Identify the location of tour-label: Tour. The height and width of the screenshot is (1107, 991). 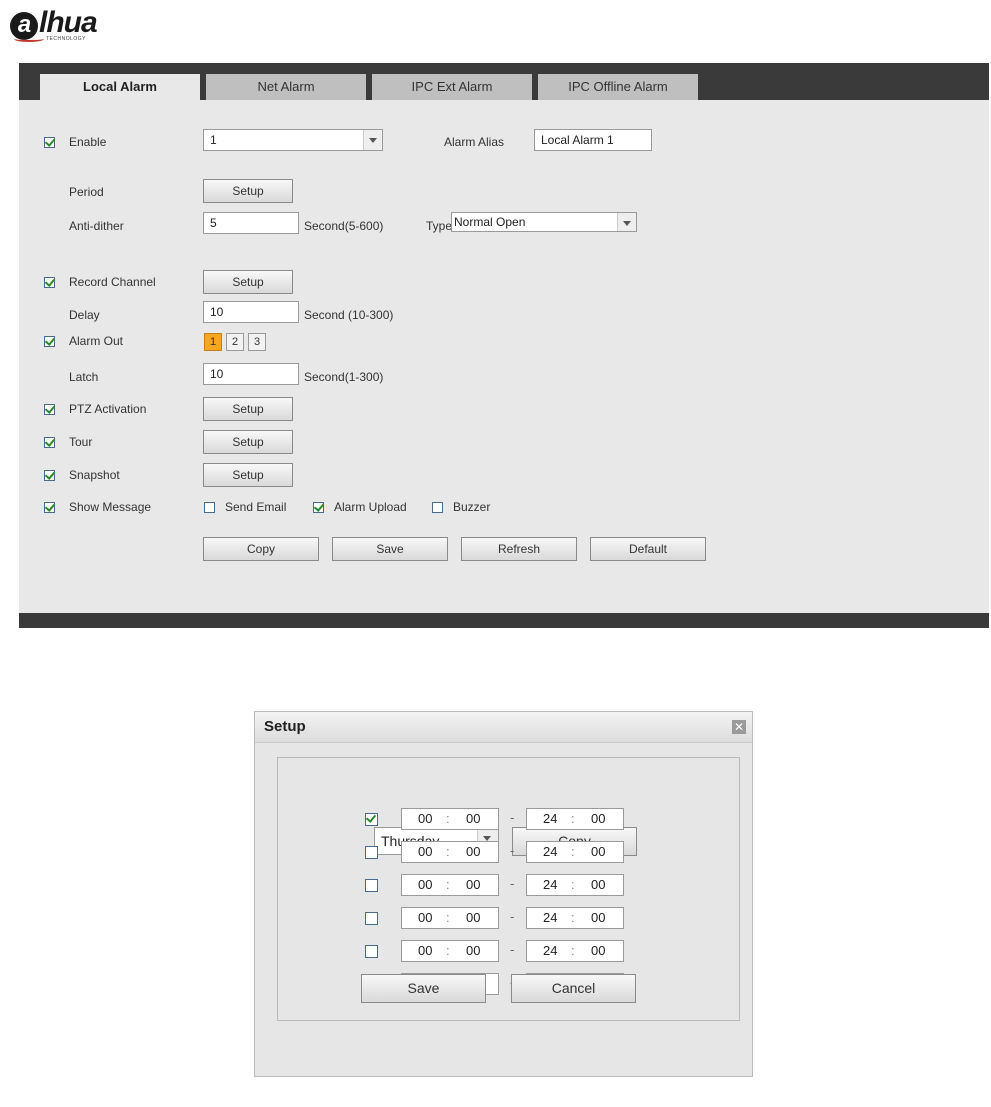
(81, 442).